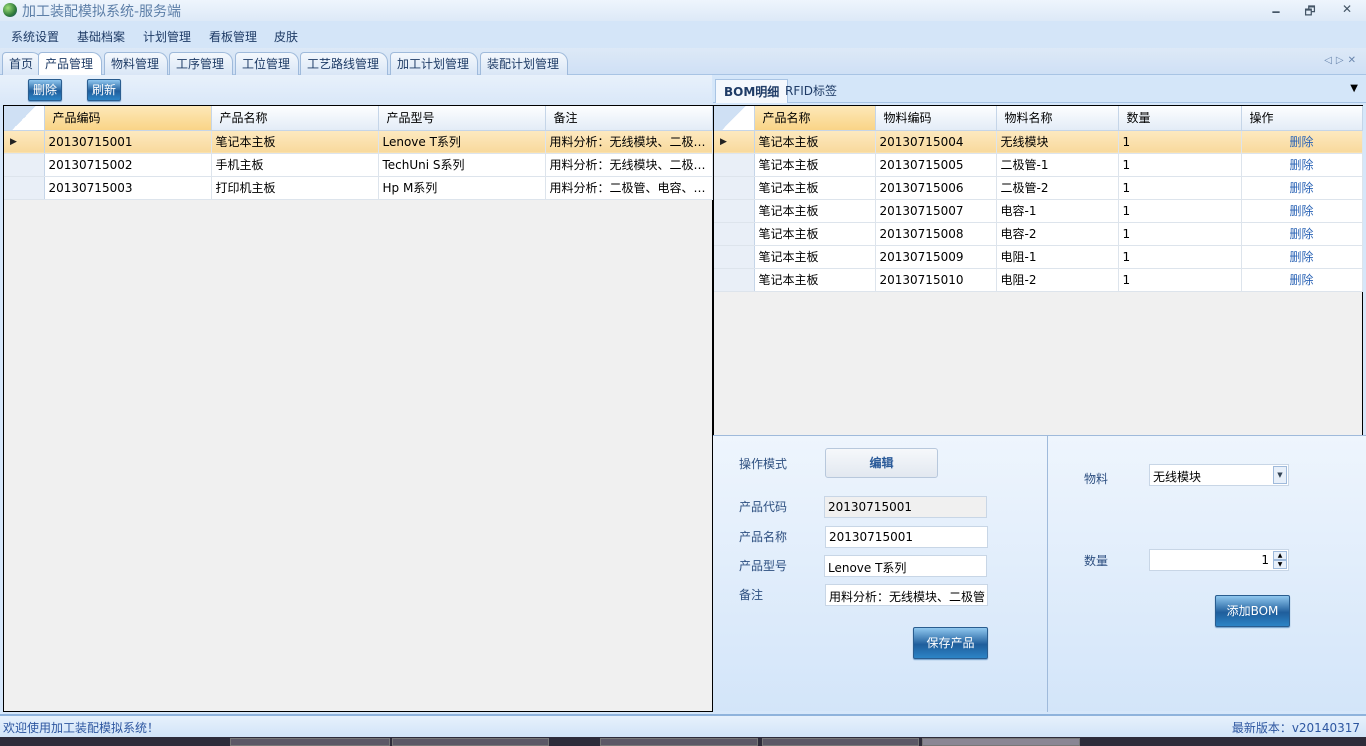 The height and width of the screenshot is (746, 1366). Describe the element at coordinates (1180, 118) in the screenshot. I see `column-header-quantity: 数量` at that location.